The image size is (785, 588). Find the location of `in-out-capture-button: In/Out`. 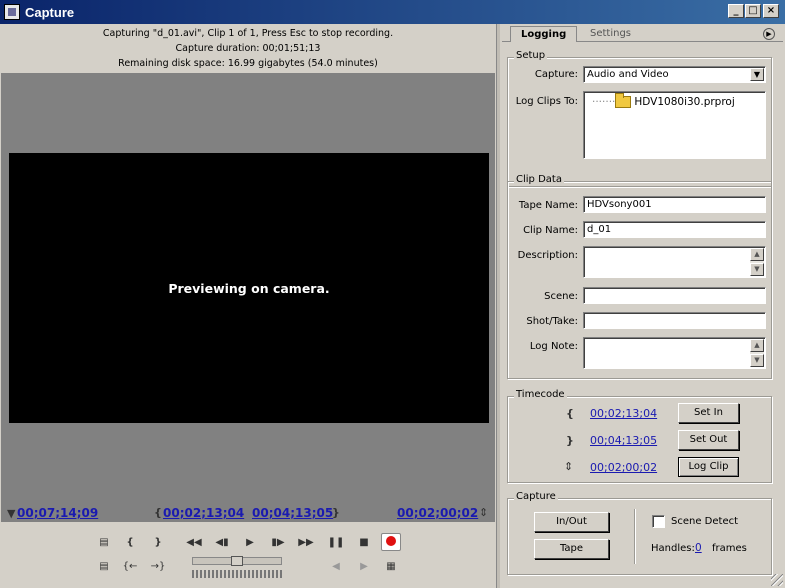

in-out-capture-button: In/Out is located at coordinates (571, 522).